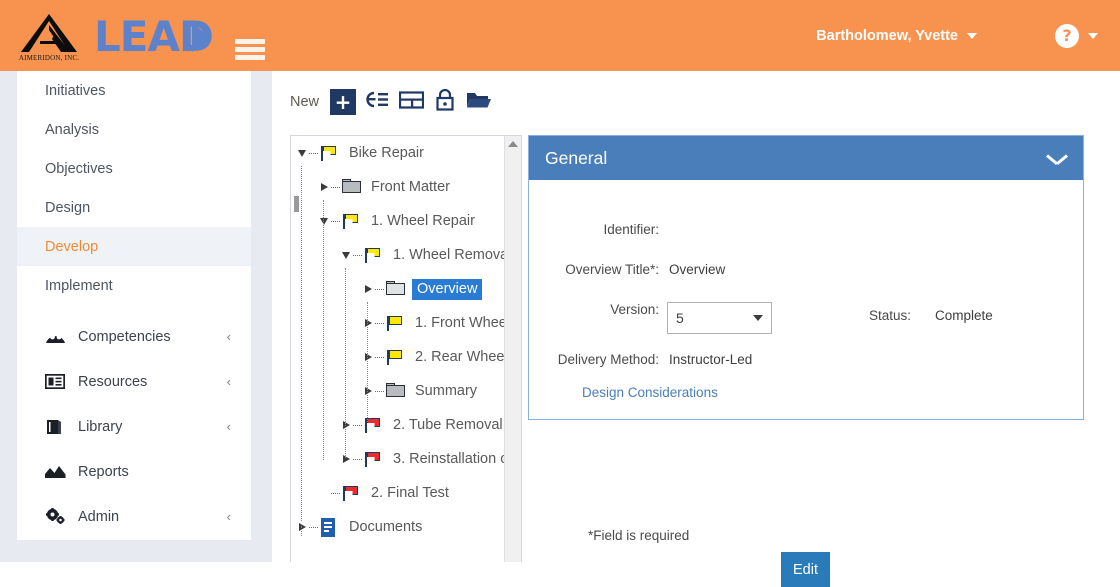 Image resolution: width=1120 pixels, height=587 pixels. What do you see at coordinates (56, 427) in the screenshot?
I see `library-icon` at bounding box center [56, 427].